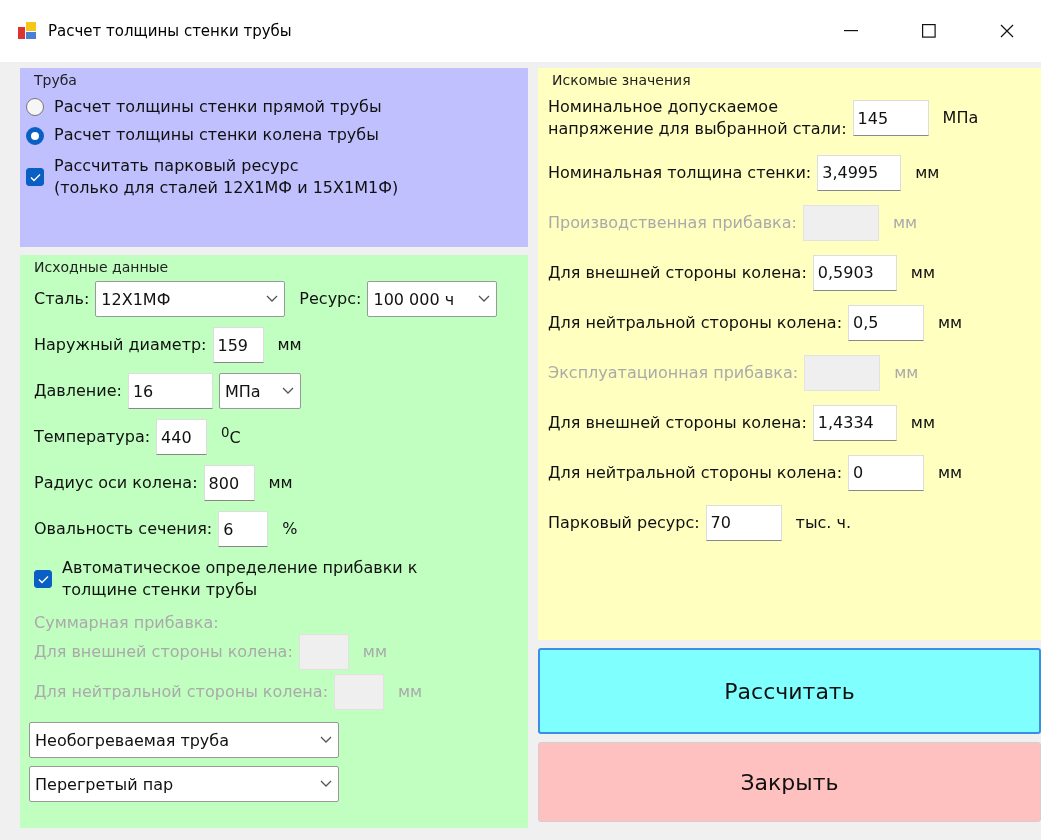 This screenshot has width=1041, height=840. What do you see at coordinates (243, 529) in the screenshot?
I see `input-field: 6` at bounding box center [243, 529].